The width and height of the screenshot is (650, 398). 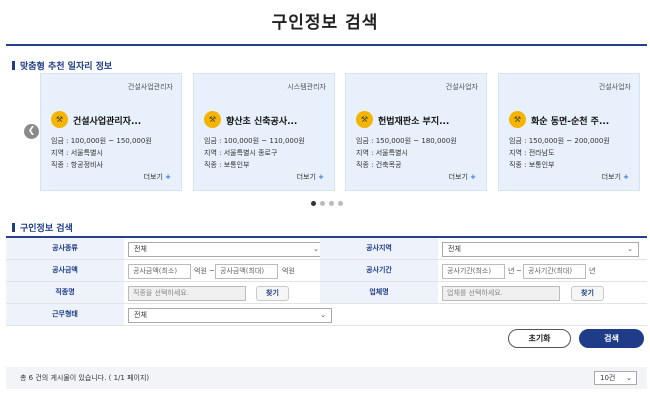 I want to click on amount-max-input: 공사금액(최대), so click(x=246, y=271).